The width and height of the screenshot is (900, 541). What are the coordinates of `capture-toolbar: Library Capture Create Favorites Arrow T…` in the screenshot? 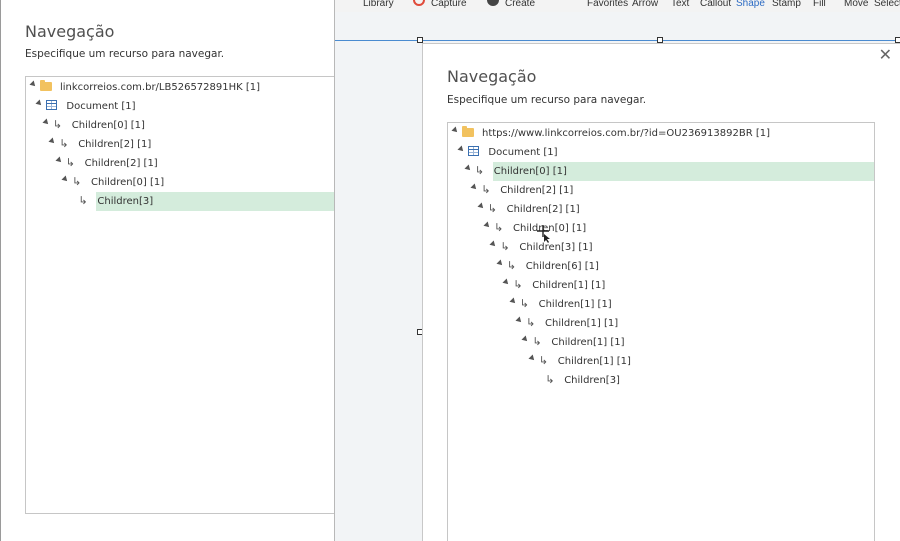 It's located at (617, 6).